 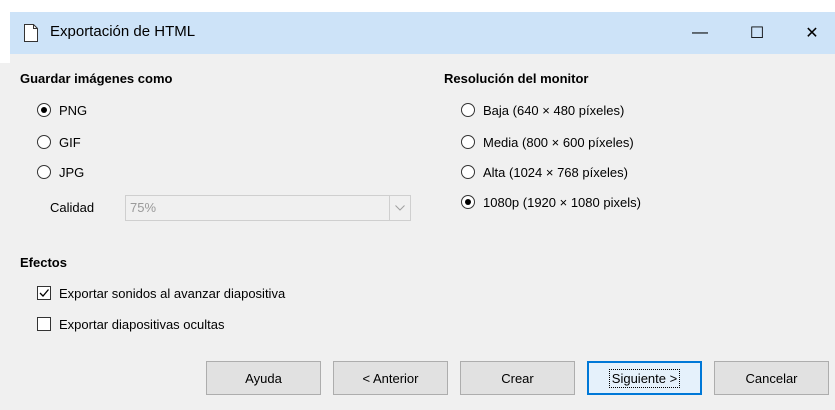 What do you see at coordinates (562, 202) in the screenshot?
I see `radio-res-1080p-label: 1080p (1920 × 1080 pixels)` at bounding box center [562, 202].